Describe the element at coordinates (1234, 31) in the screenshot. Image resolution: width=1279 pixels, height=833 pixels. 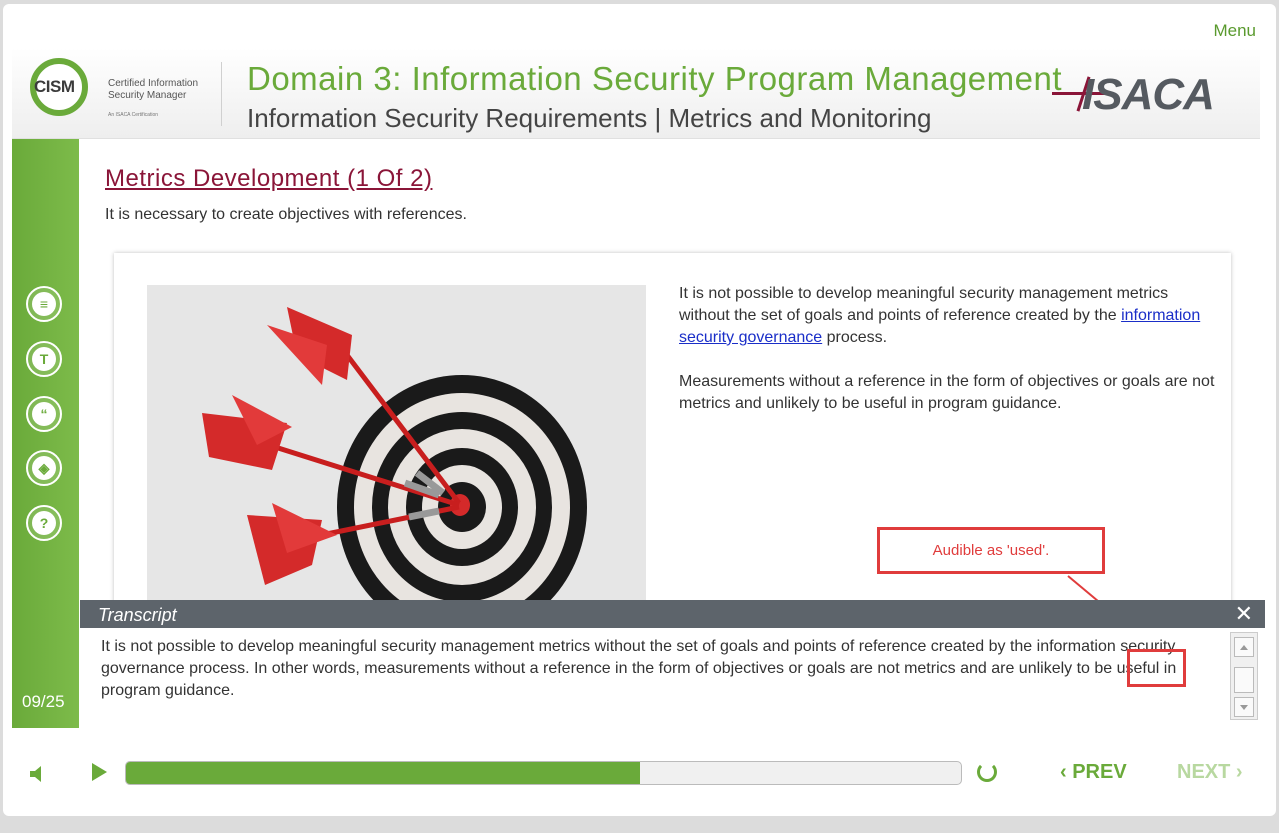
I see `menu-link: Menu` at that location.